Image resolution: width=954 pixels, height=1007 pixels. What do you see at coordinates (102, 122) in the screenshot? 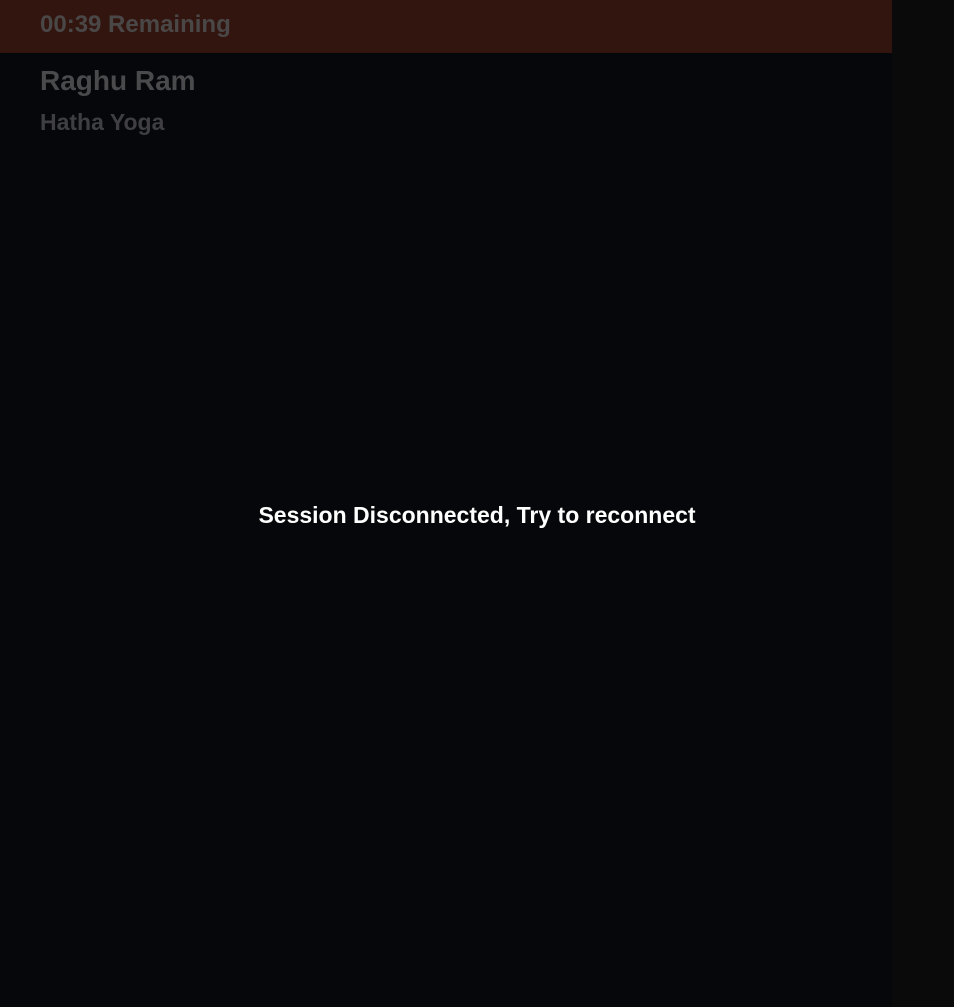
I see `class-name: Hatha Yoga` at bounding box center [102, 122].